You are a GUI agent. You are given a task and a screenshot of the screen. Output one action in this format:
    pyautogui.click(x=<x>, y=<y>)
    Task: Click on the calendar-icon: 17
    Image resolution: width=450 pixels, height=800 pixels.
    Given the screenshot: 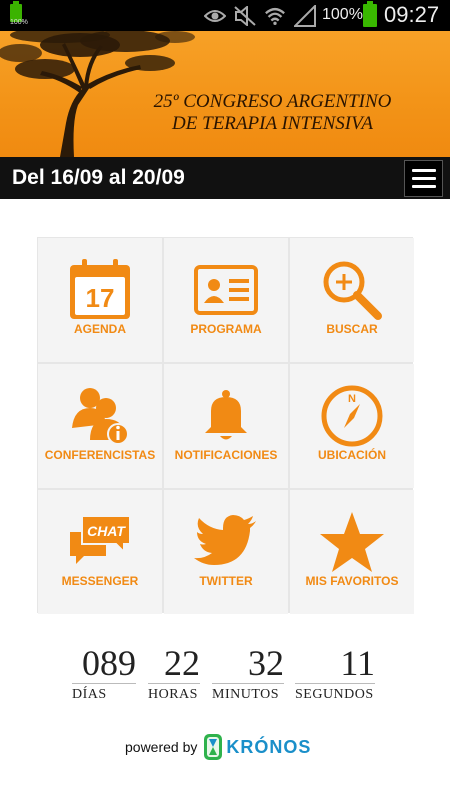 What is the action you would take?
    pyautogui.click(x=100, y=290)
    